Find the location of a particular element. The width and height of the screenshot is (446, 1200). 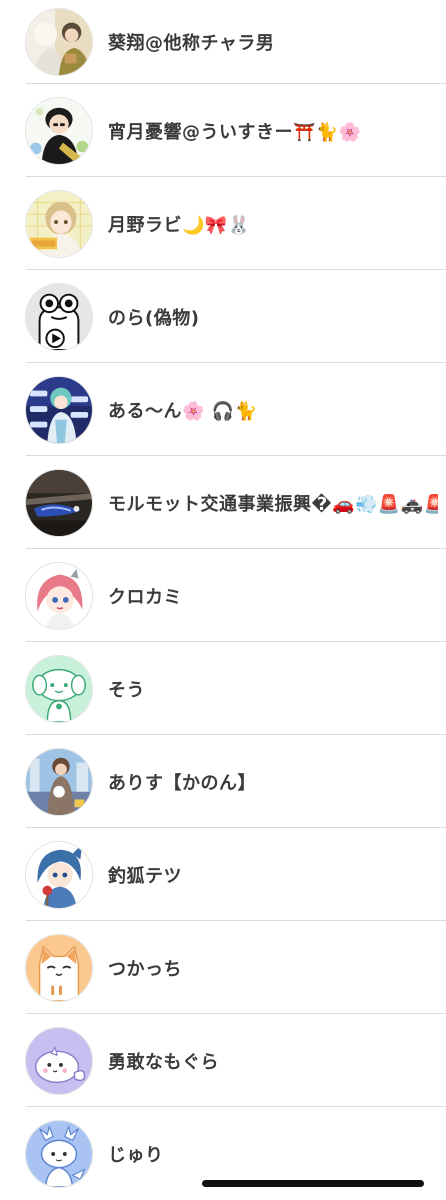

home-indicator is located at coordinates (313, 1183).